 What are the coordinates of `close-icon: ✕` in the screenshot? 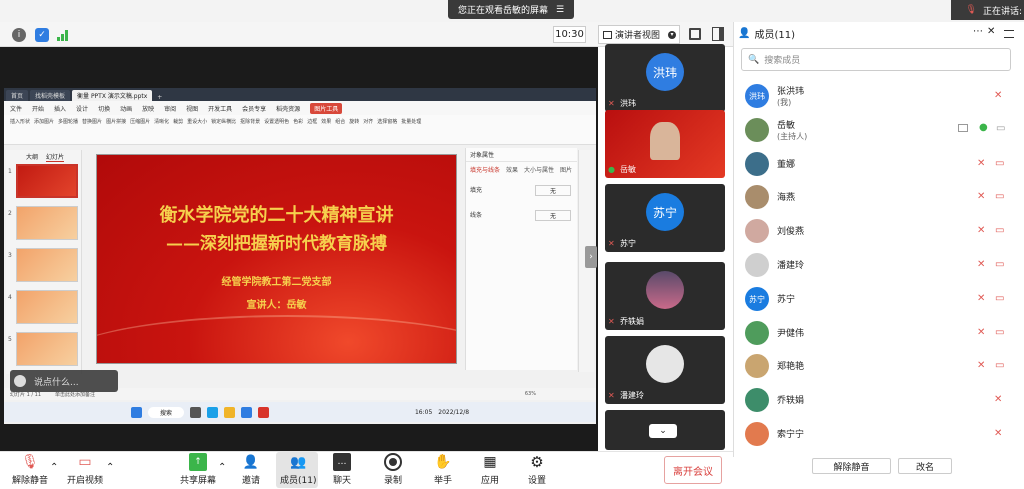 It's located at (991, 31).